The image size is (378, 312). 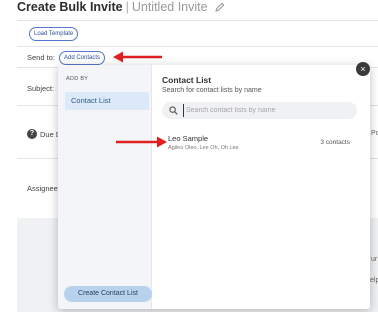 What do you see at coordinates (374, 280) in the screenshot?
I see `footer-fragment: elp` at bounding box center [374, 280].